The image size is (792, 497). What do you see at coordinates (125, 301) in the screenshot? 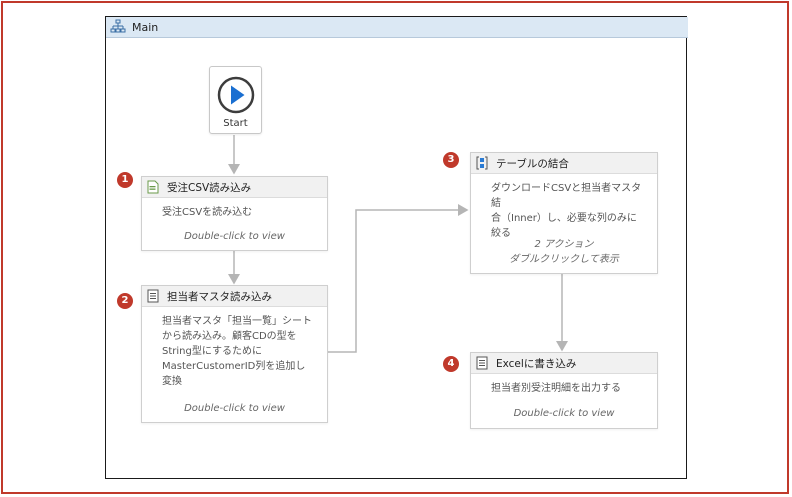
I see `step-badge-2: 2` at bounding box center [125, 301].